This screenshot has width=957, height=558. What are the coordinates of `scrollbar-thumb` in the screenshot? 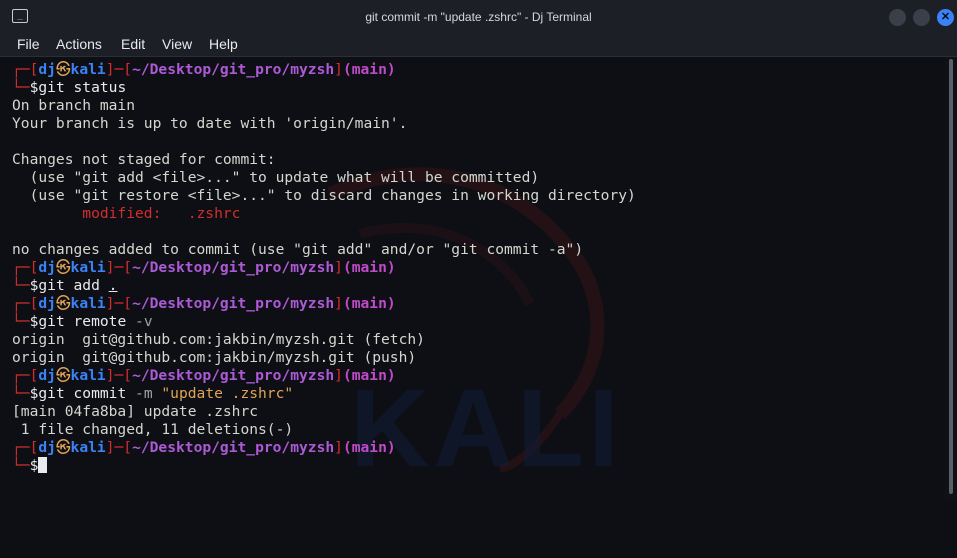 It's located at (951, 276).